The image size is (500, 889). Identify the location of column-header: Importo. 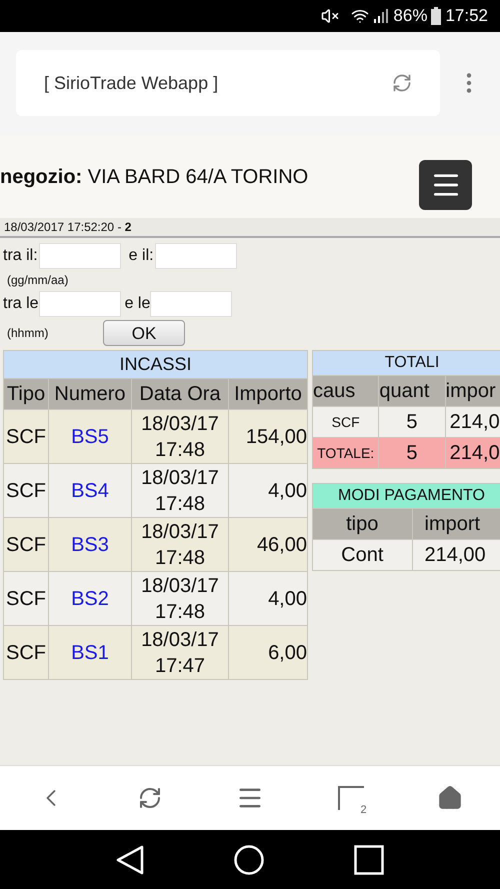
(268, 394).